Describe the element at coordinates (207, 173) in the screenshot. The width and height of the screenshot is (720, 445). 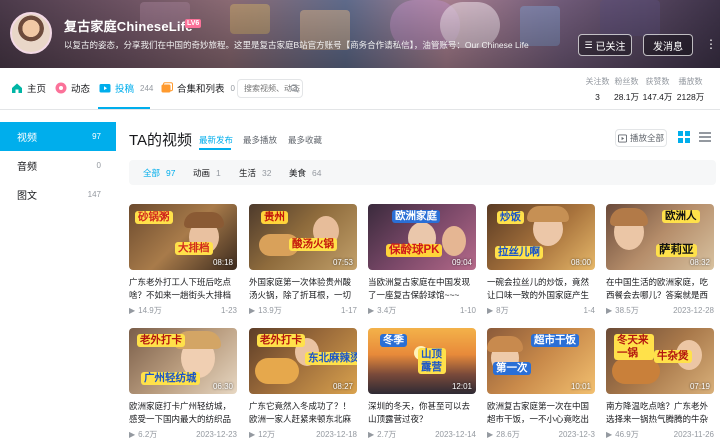
I see `filter-animation: 动画 1` at that location.